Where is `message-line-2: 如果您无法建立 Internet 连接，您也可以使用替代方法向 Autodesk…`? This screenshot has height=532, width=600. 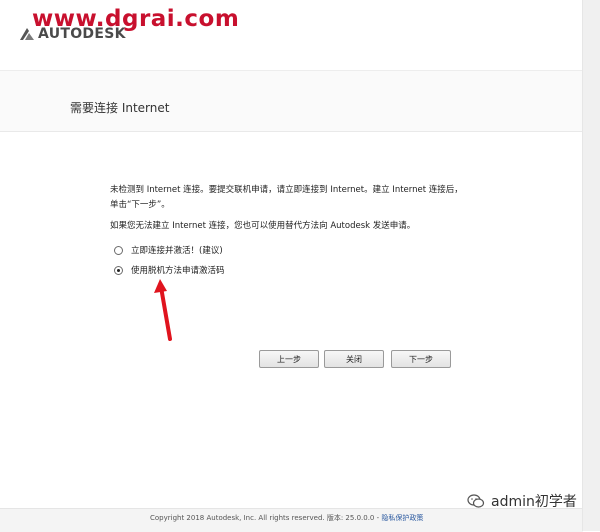 message-line-2: 如果您无法建立 Internet 连接，您也可以使用替代方法向 Autodesk… is located at coordinates (263, 226).